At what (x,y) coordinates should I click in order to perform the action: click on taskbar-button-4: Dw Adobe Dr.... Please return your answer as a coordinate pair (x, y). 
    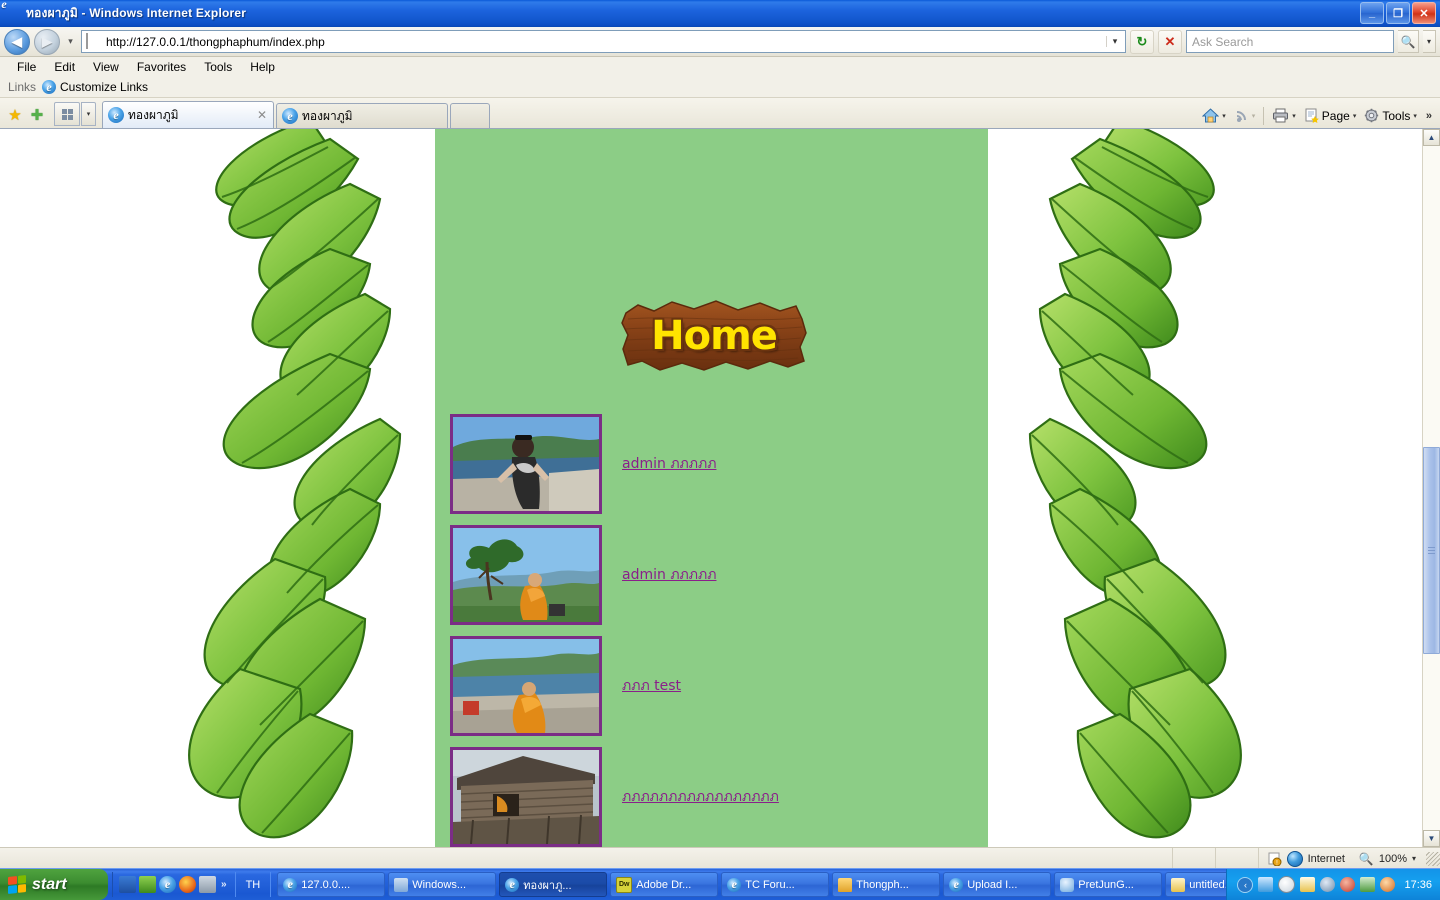
    Looking at the image, I should click on (664, 884).